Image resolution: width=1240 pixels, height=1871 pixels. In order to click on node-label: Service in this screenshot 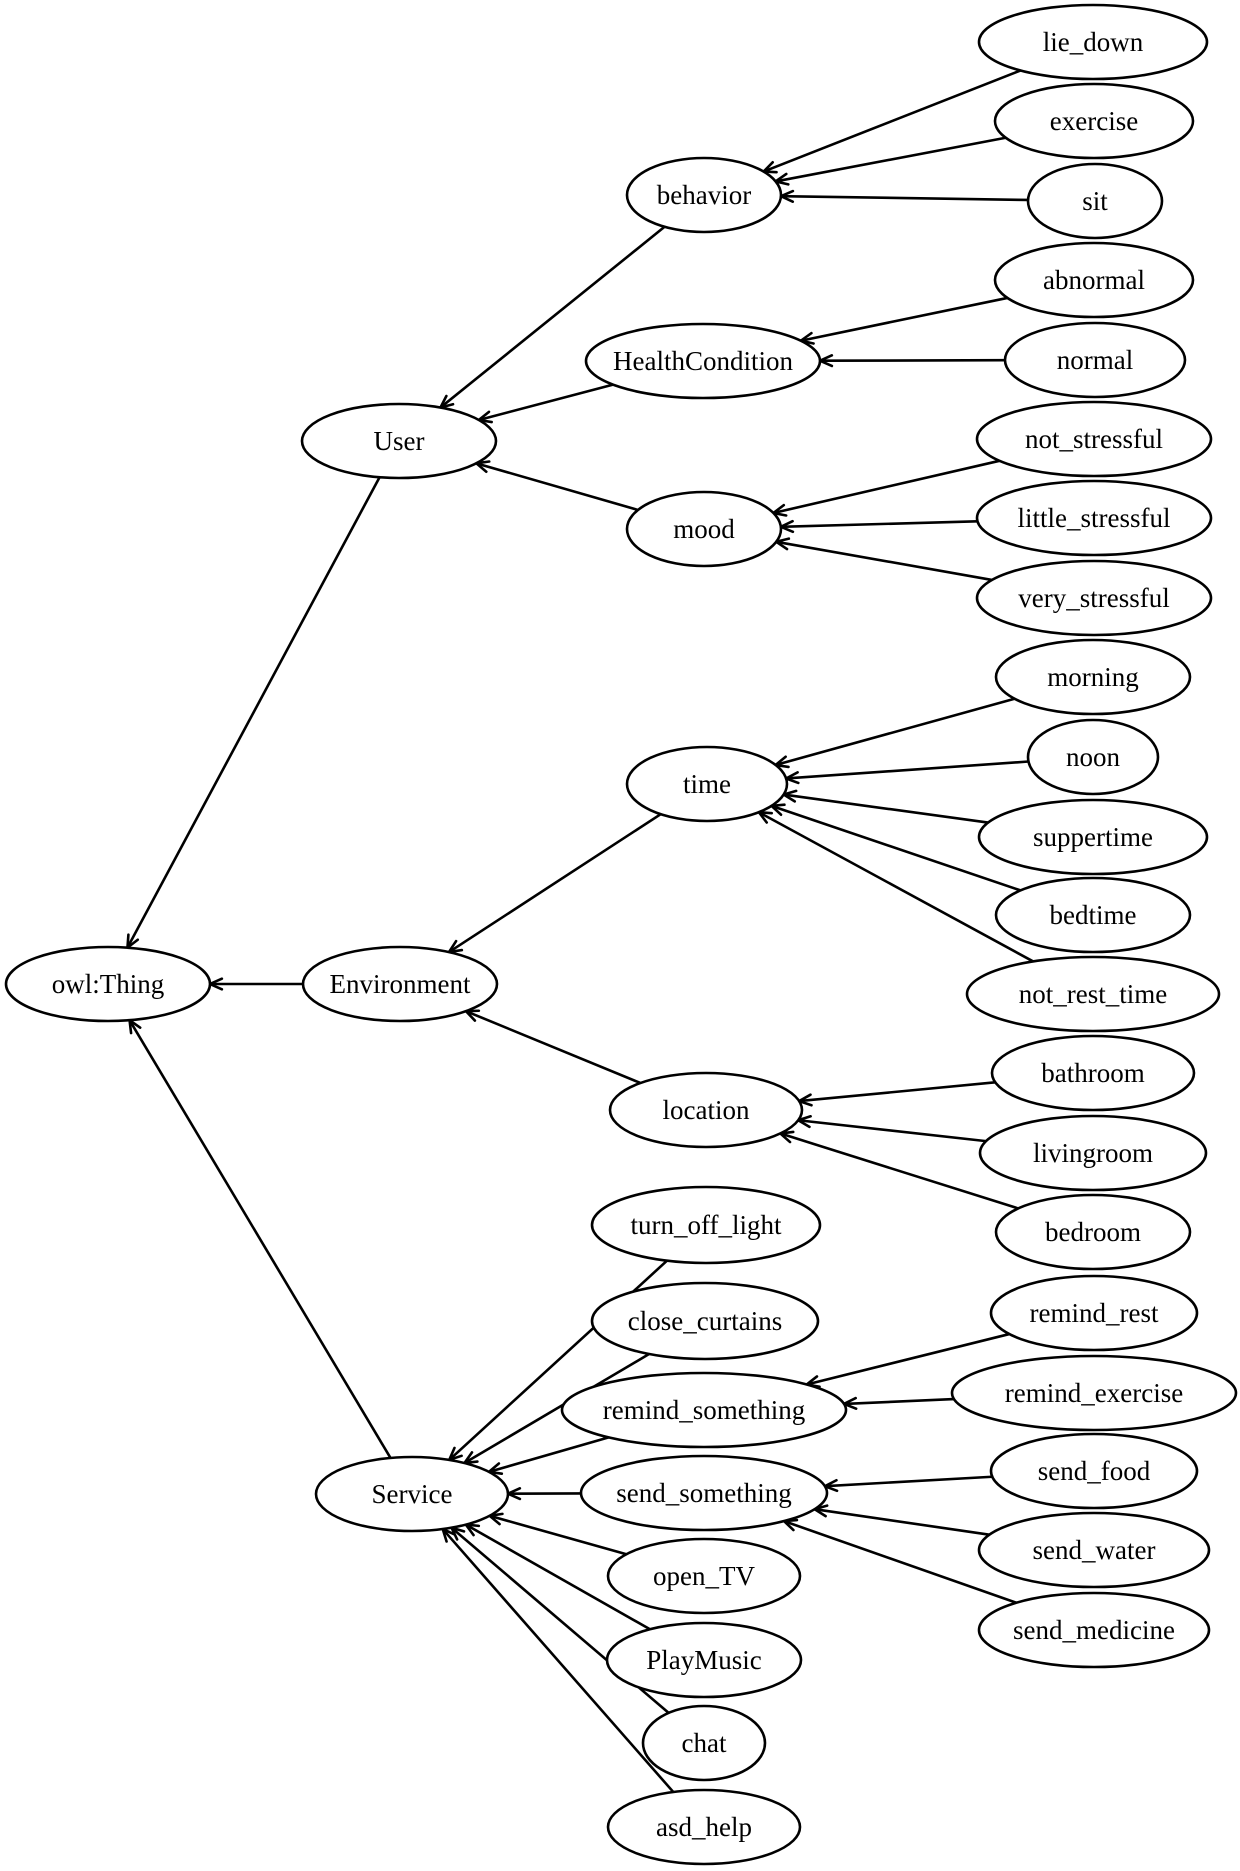, I will do `click(412, 1494)`.